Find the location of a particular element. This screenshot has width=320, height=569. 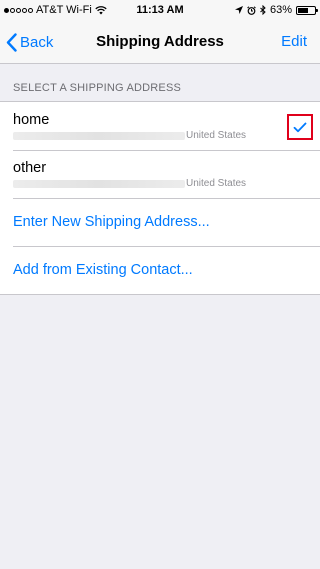

address-row-other: other United States is located at coordinates (160, 174).